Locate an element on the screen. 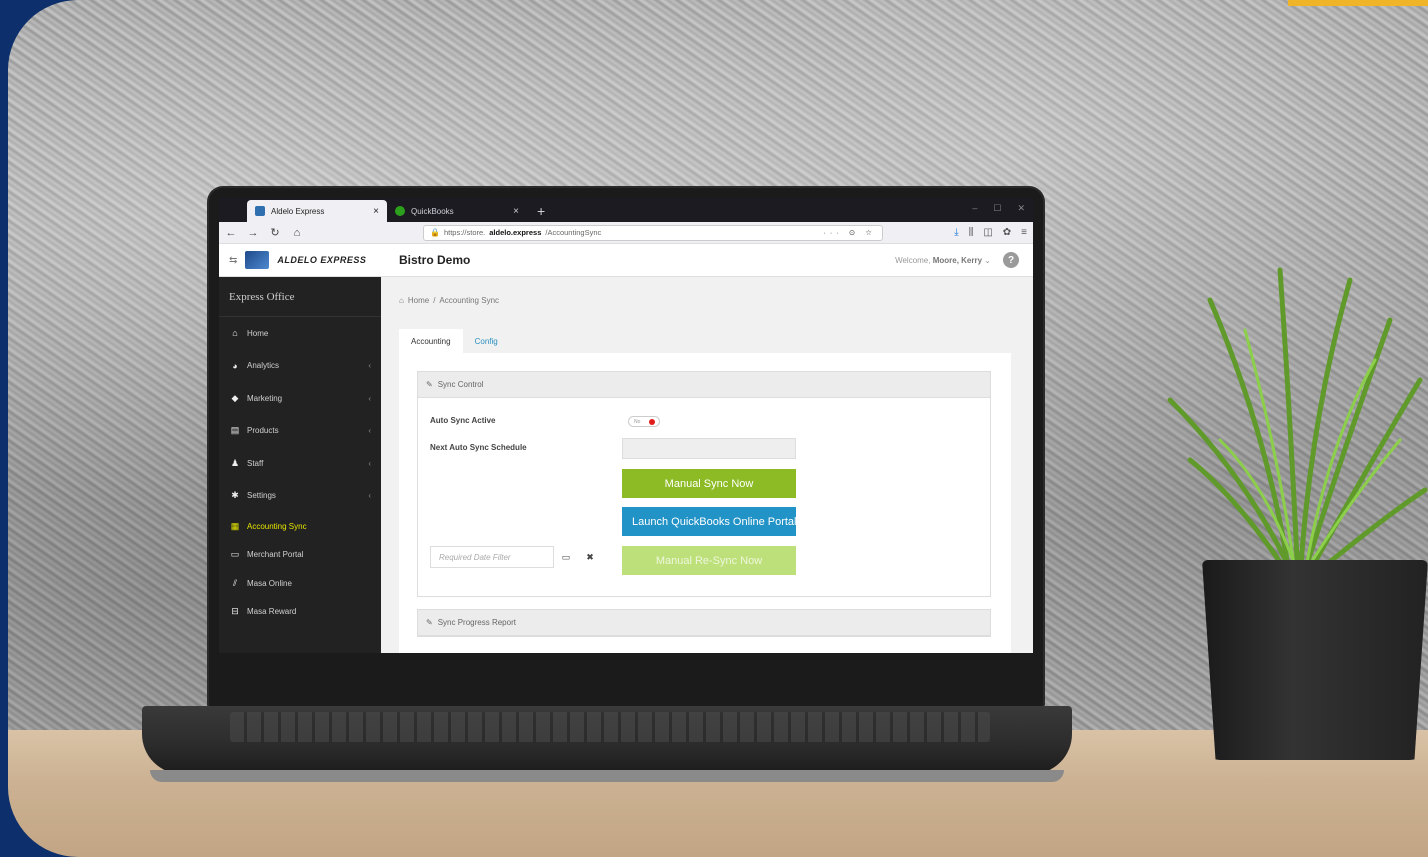 This screenshot has height=857, width=1428. library-icon: ⫼ is located at coordinates (971, 232).